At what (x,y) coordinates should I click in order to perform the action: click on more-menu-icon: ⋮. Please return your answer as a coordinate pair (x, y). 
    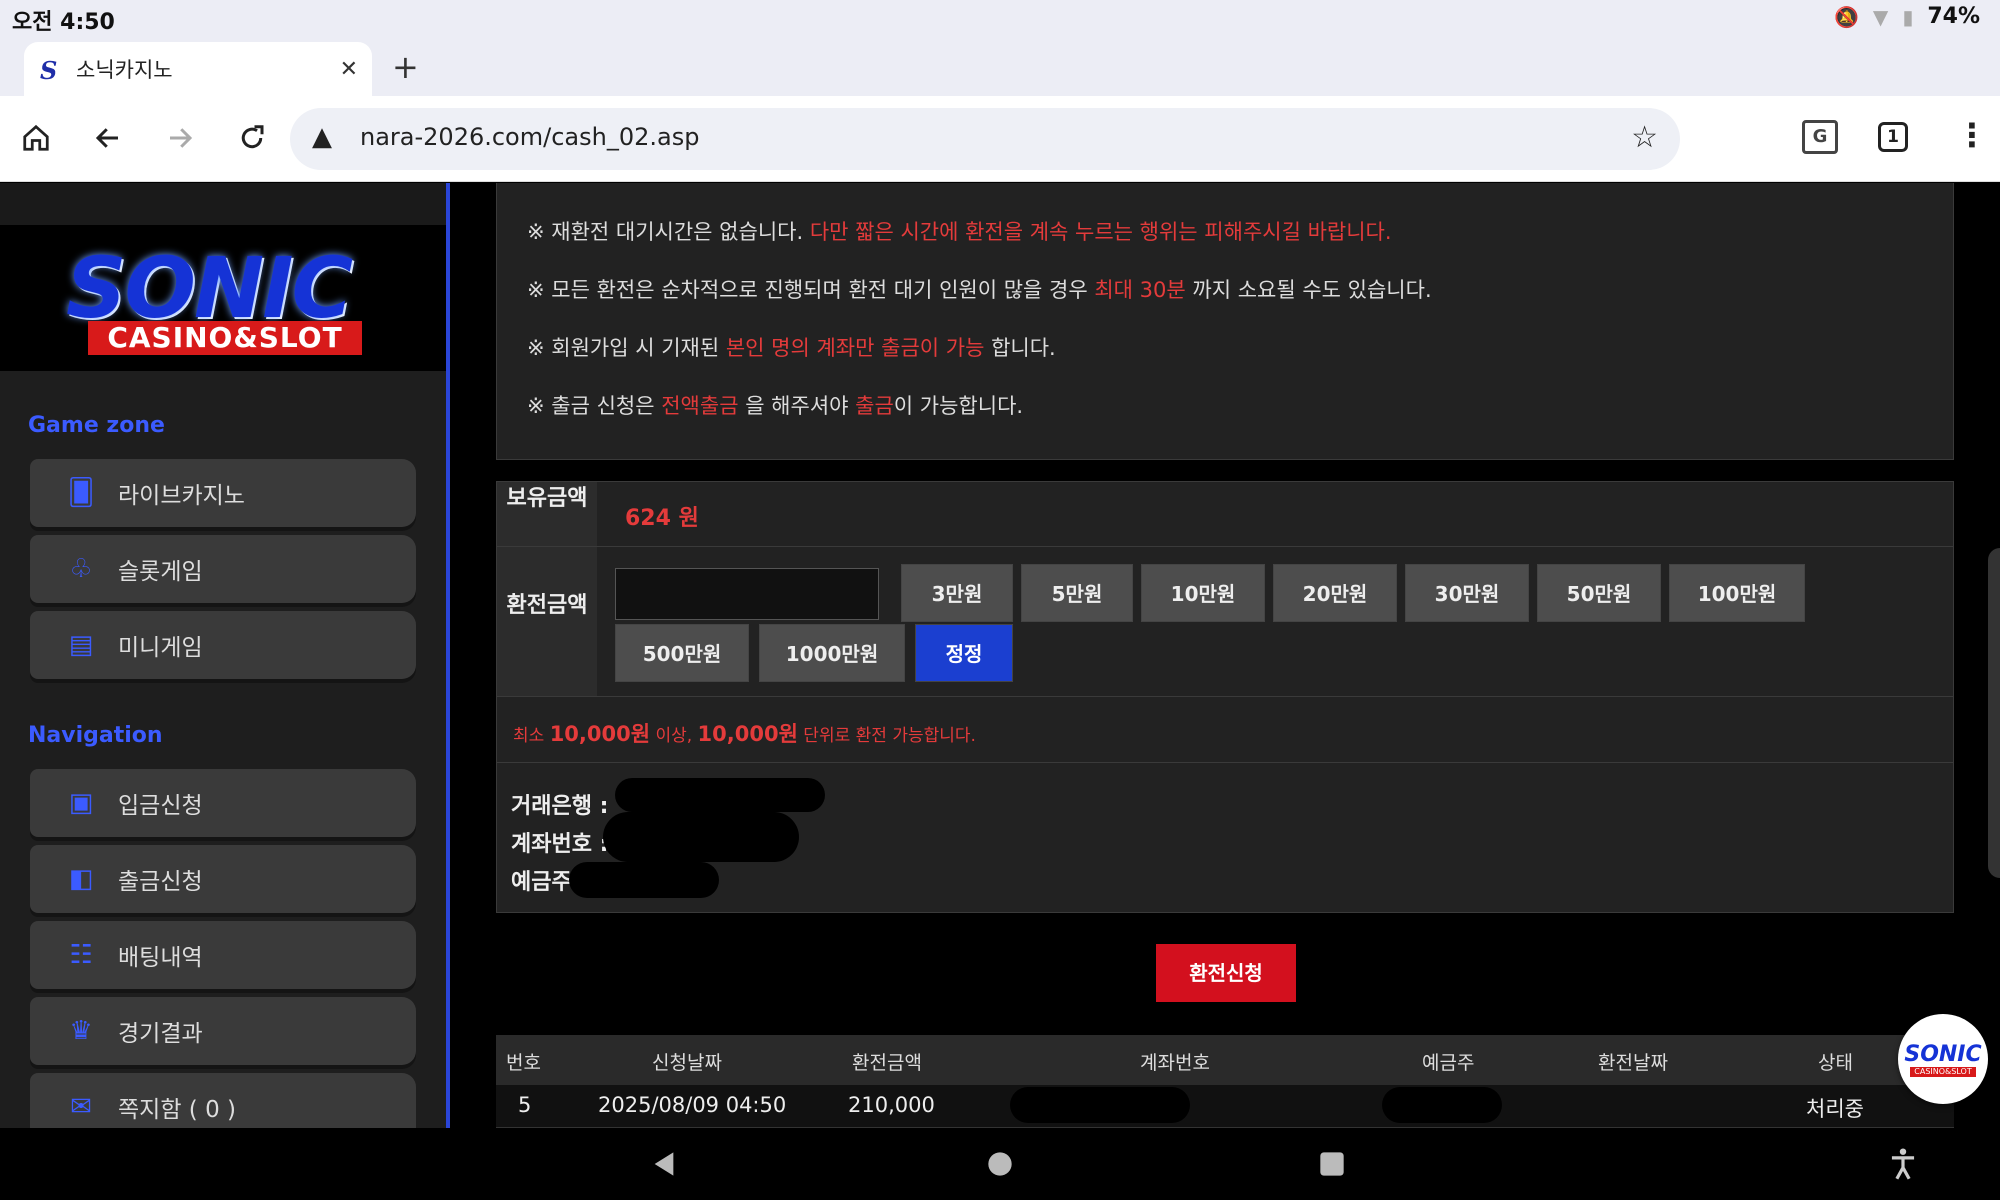
    Looking at the image, I should click on (1972, 135).